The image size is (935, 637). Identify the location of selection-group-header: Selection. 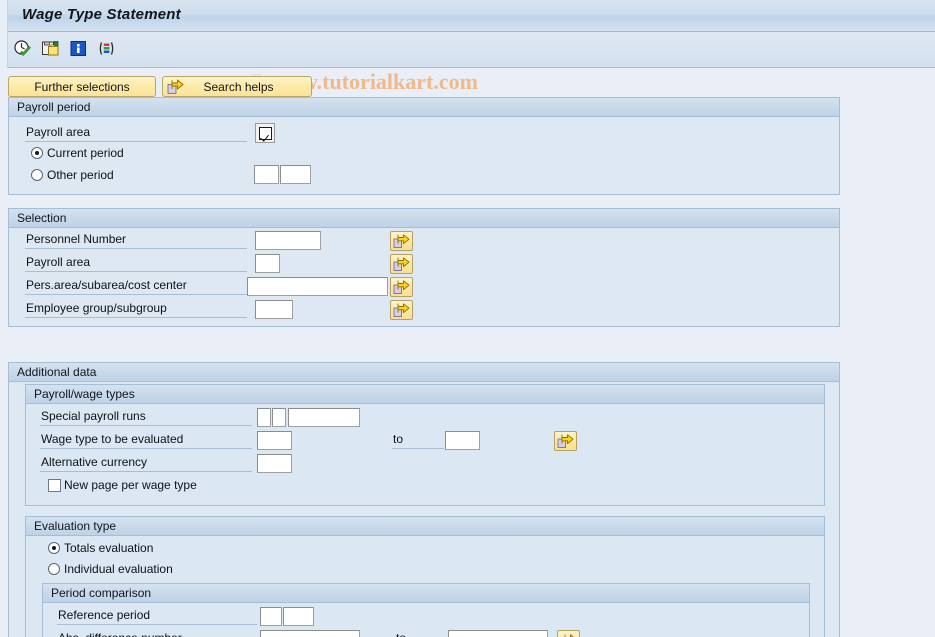
(424, 218).